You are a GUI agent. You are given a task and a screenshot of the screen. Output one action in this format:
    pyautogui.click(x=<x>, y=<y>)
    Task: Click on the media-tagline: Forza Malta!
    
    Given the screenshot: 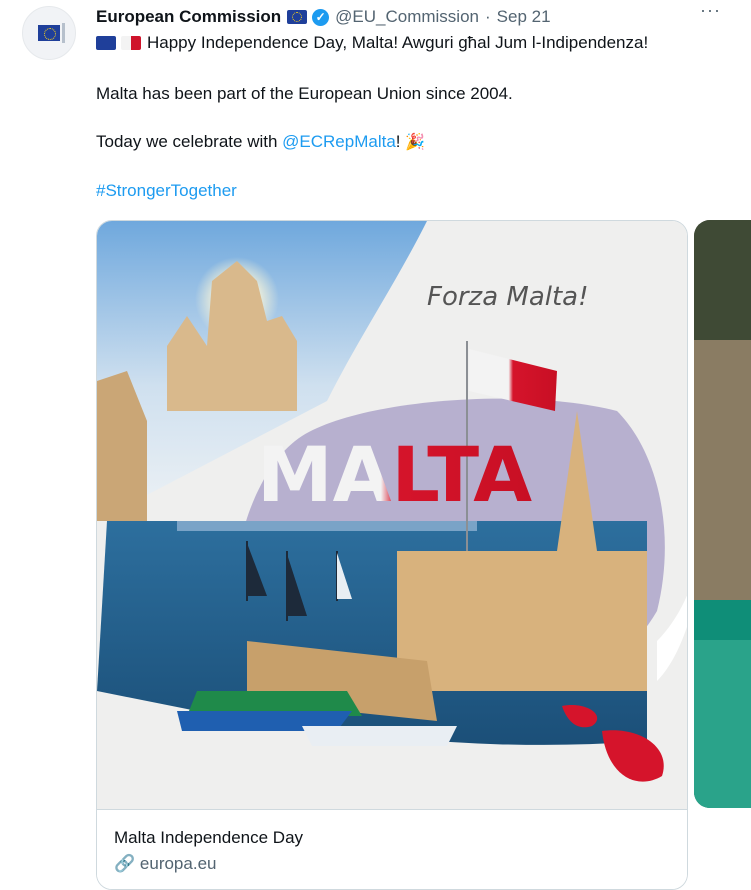 What is the action you would take?
    pyautogui.click(x=508, y=297)
    